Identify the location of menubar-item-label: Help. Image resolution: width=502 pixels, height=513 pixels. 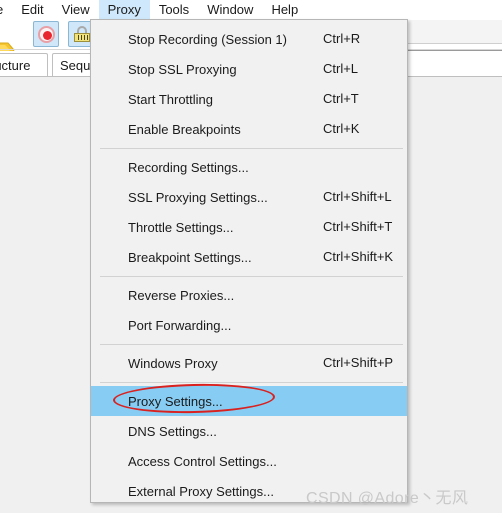
(285, 9).